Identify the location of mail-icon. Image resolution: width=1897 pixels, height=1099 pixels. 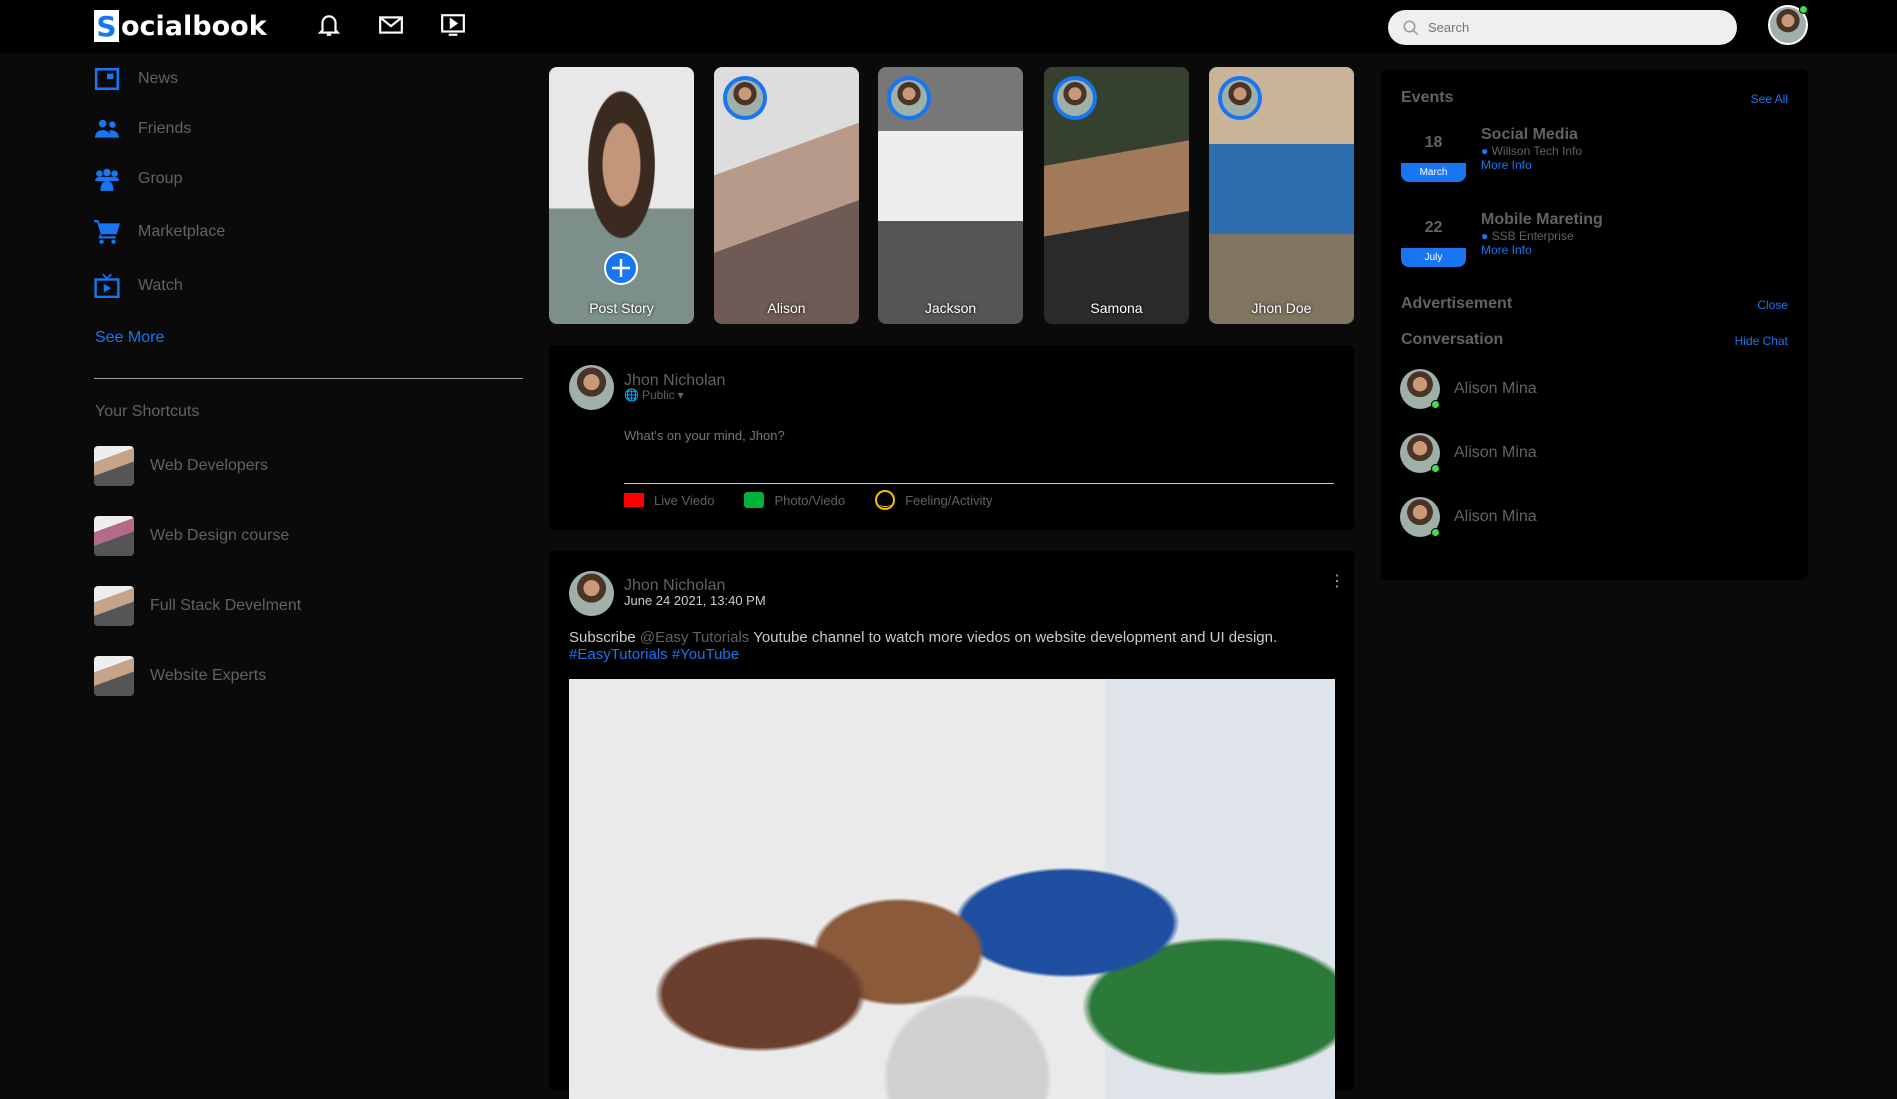
(391, 25).